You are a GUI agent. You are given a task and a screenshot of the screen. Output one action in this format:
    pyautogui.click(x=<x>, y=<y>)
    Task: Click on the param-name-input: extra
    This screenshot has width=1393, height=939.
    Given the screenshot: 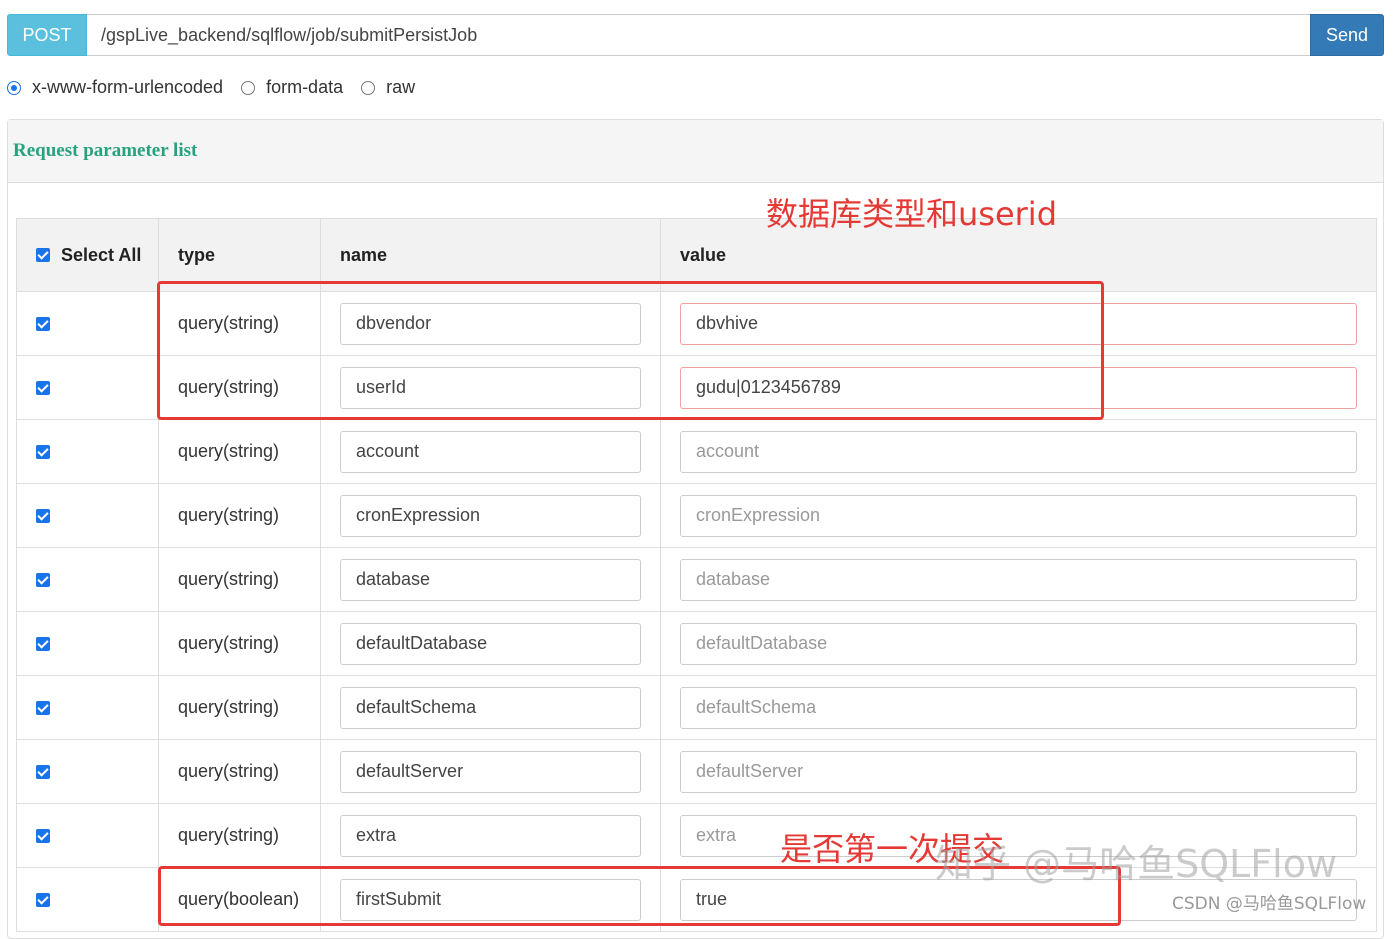 What is the action you would take?
    pyautogui.click(x=490, y=835)
    